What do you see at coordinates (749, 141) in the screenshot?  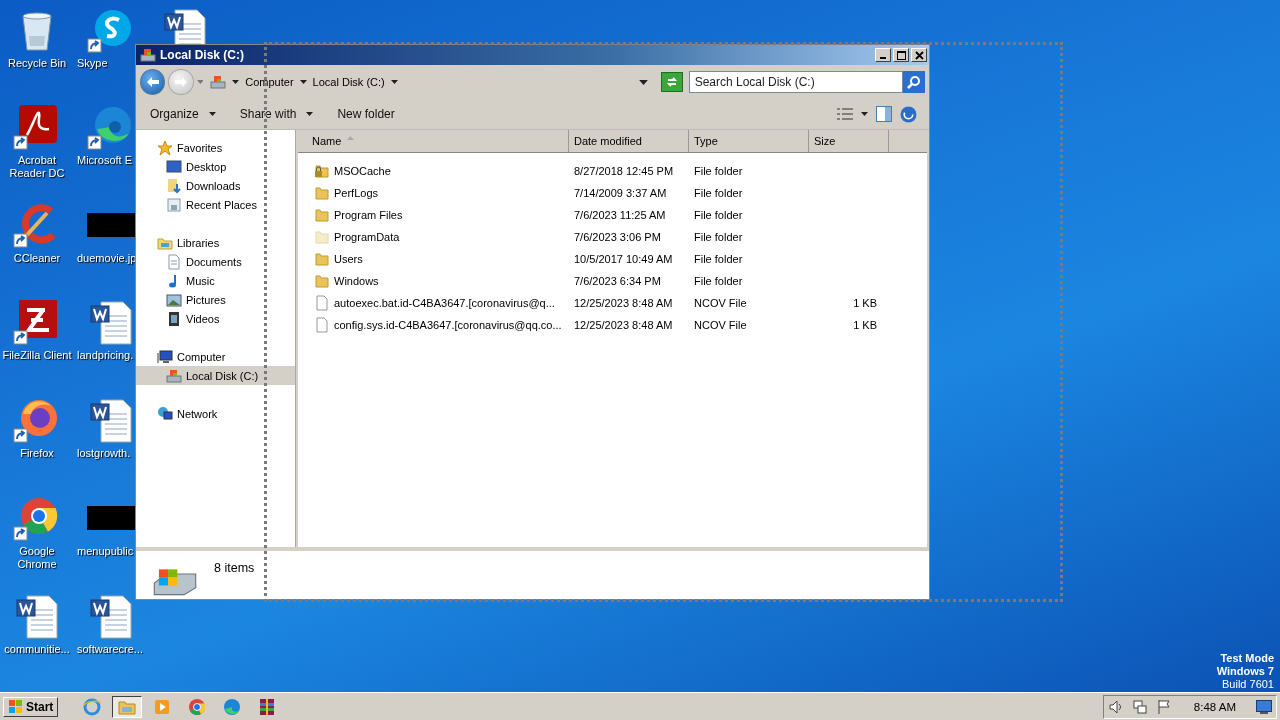 I see `column-header: Type` at bounding box center [749, 141].